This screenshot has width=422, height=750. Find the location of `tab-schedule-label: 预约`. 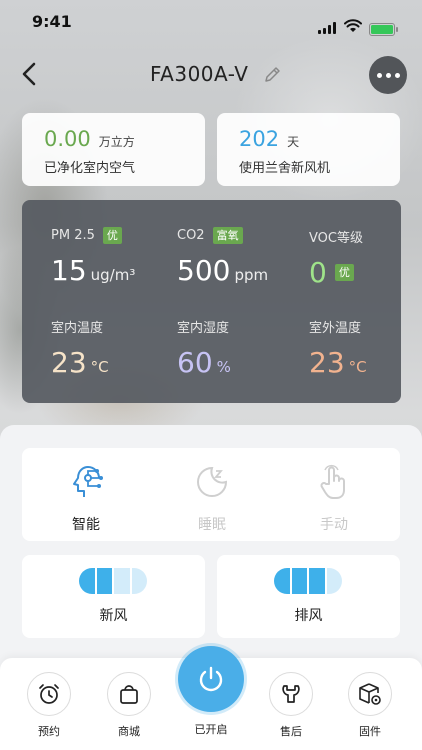

tab-schedule-label: 预约 is located at coordinates (49, 731).